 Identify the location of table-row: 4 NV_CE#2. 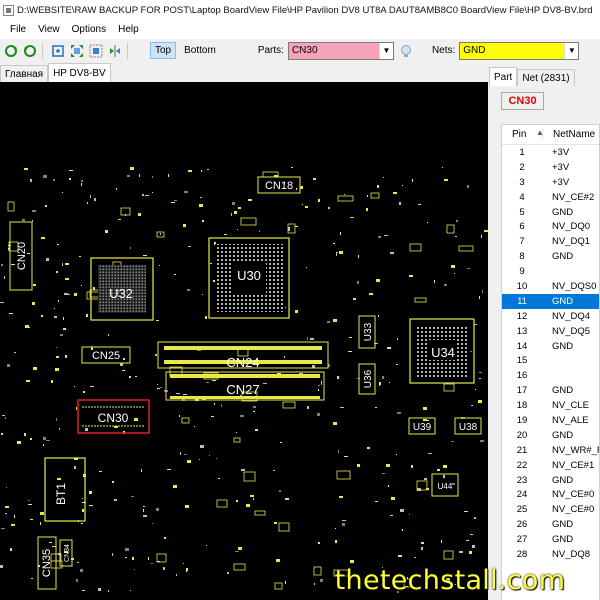
(550, 197).